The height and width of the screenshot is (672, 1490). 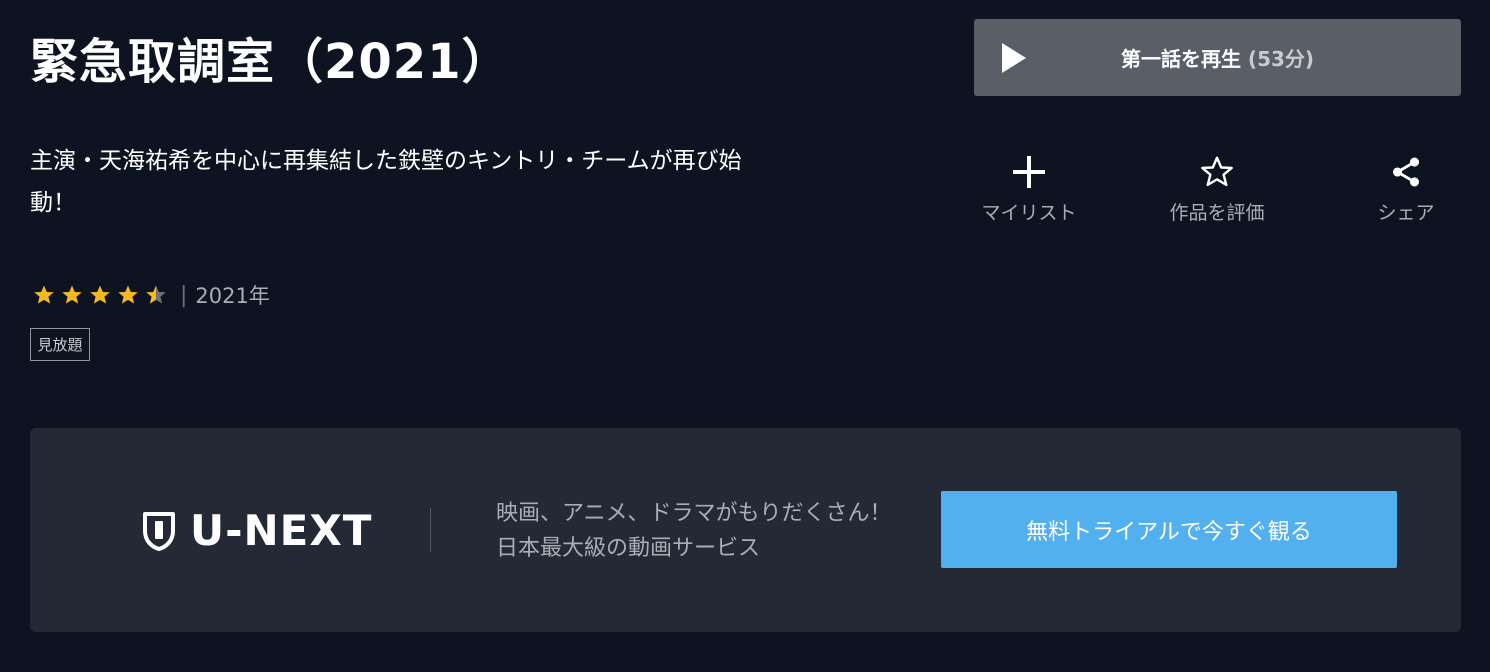 I want to click on unlimited-badge: 見放題, so click(x=60, y=344).